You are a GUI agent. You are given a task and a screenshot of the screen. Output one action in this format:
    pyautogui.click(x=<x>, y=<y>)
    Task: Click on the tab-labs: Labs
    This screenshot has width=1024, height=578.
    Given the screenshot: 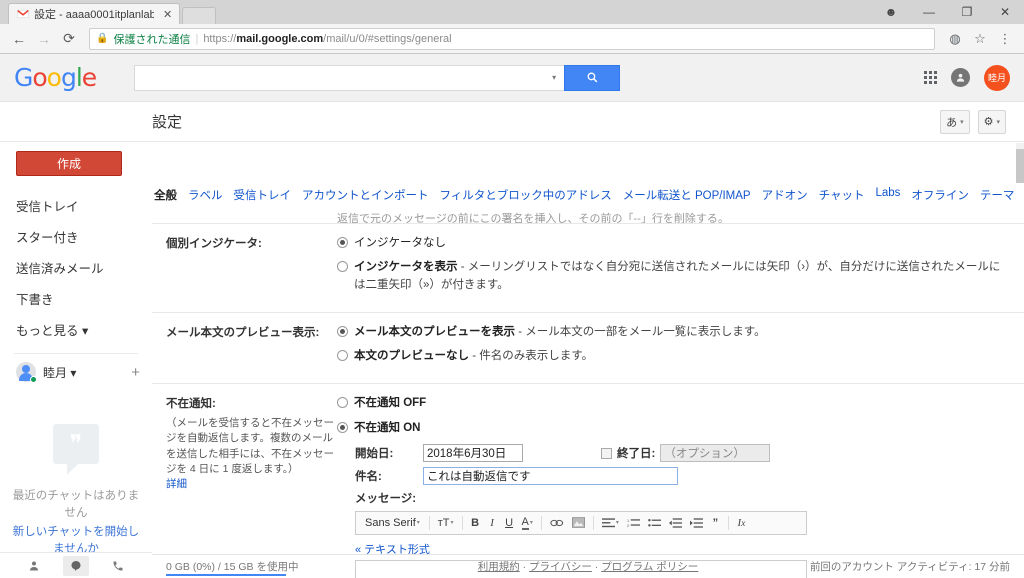 What is the action you would take?
    pyautogui.click(x=887, y=195)
    